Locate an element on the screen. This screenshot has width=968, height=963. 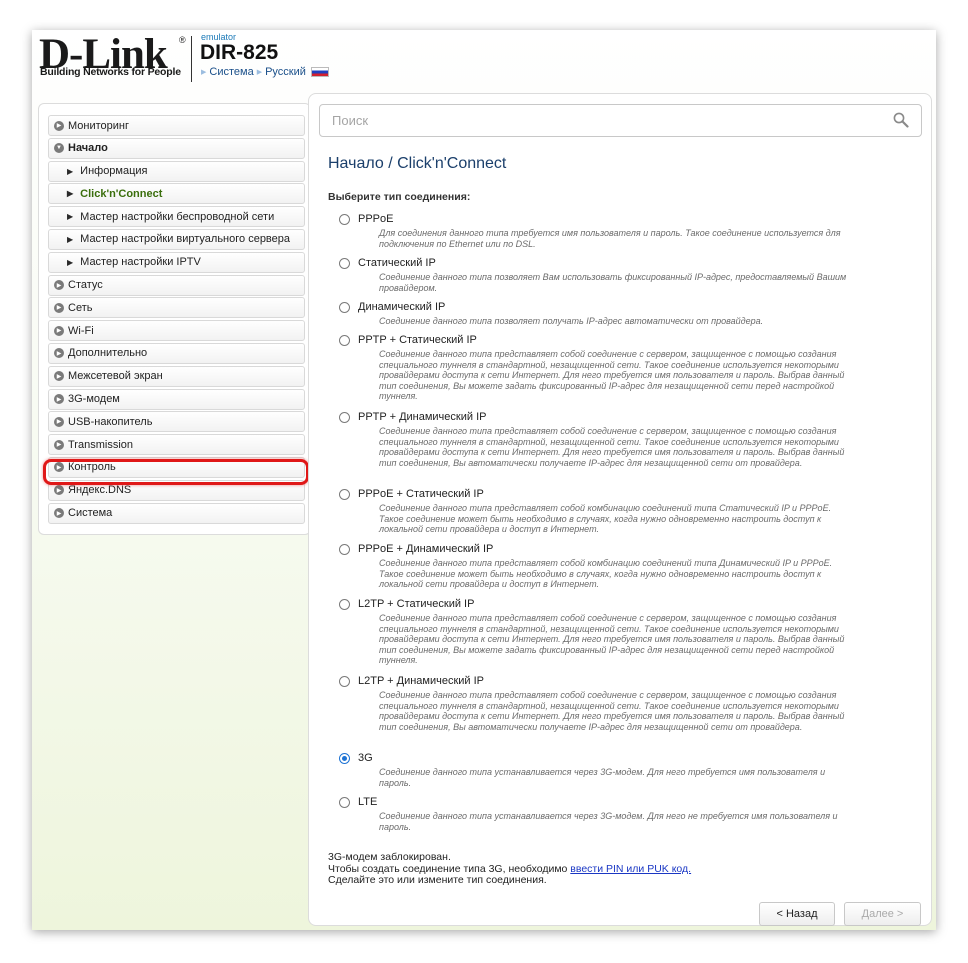
sidebar-item-transmission: ▶ Transmission is located at coordinates (176, 445).